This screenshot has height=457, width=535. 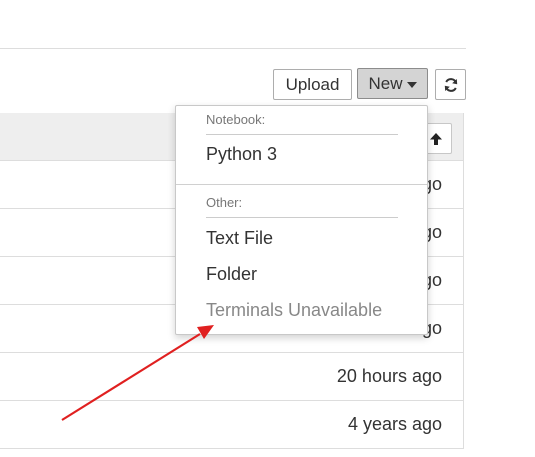 I want to click on menu-item-python-3: Python 3, so click(x=241, y=154).